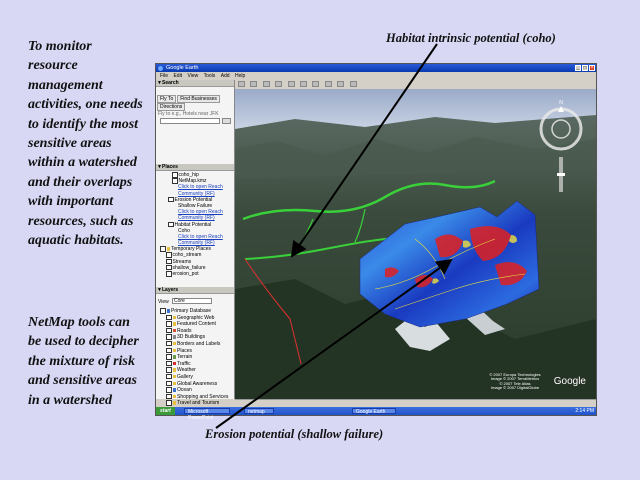 Image resolution: width=640 pixels, height=480 pixels. Describe the element at coordinates (192, 76) in the screenshot. I see `menu-view: View` at that location.